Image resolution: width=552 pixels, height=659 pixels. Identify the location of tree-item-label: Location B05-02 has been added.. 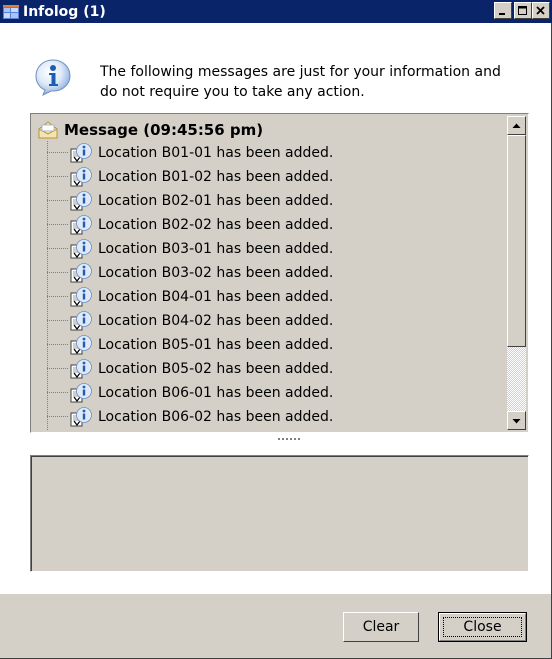
(216, 369).